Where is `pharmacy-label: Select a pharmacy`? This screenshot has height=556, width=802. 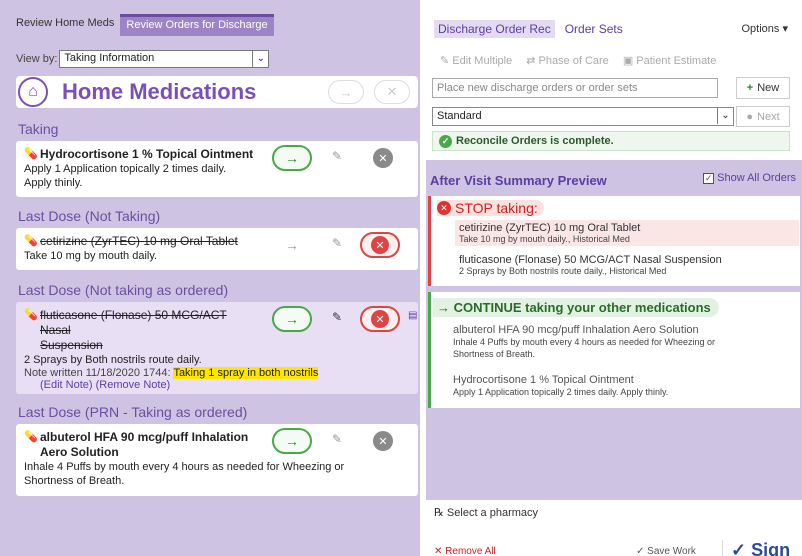 pharmacy-label: Select a pharmacy is located at coordinates (492, 513).